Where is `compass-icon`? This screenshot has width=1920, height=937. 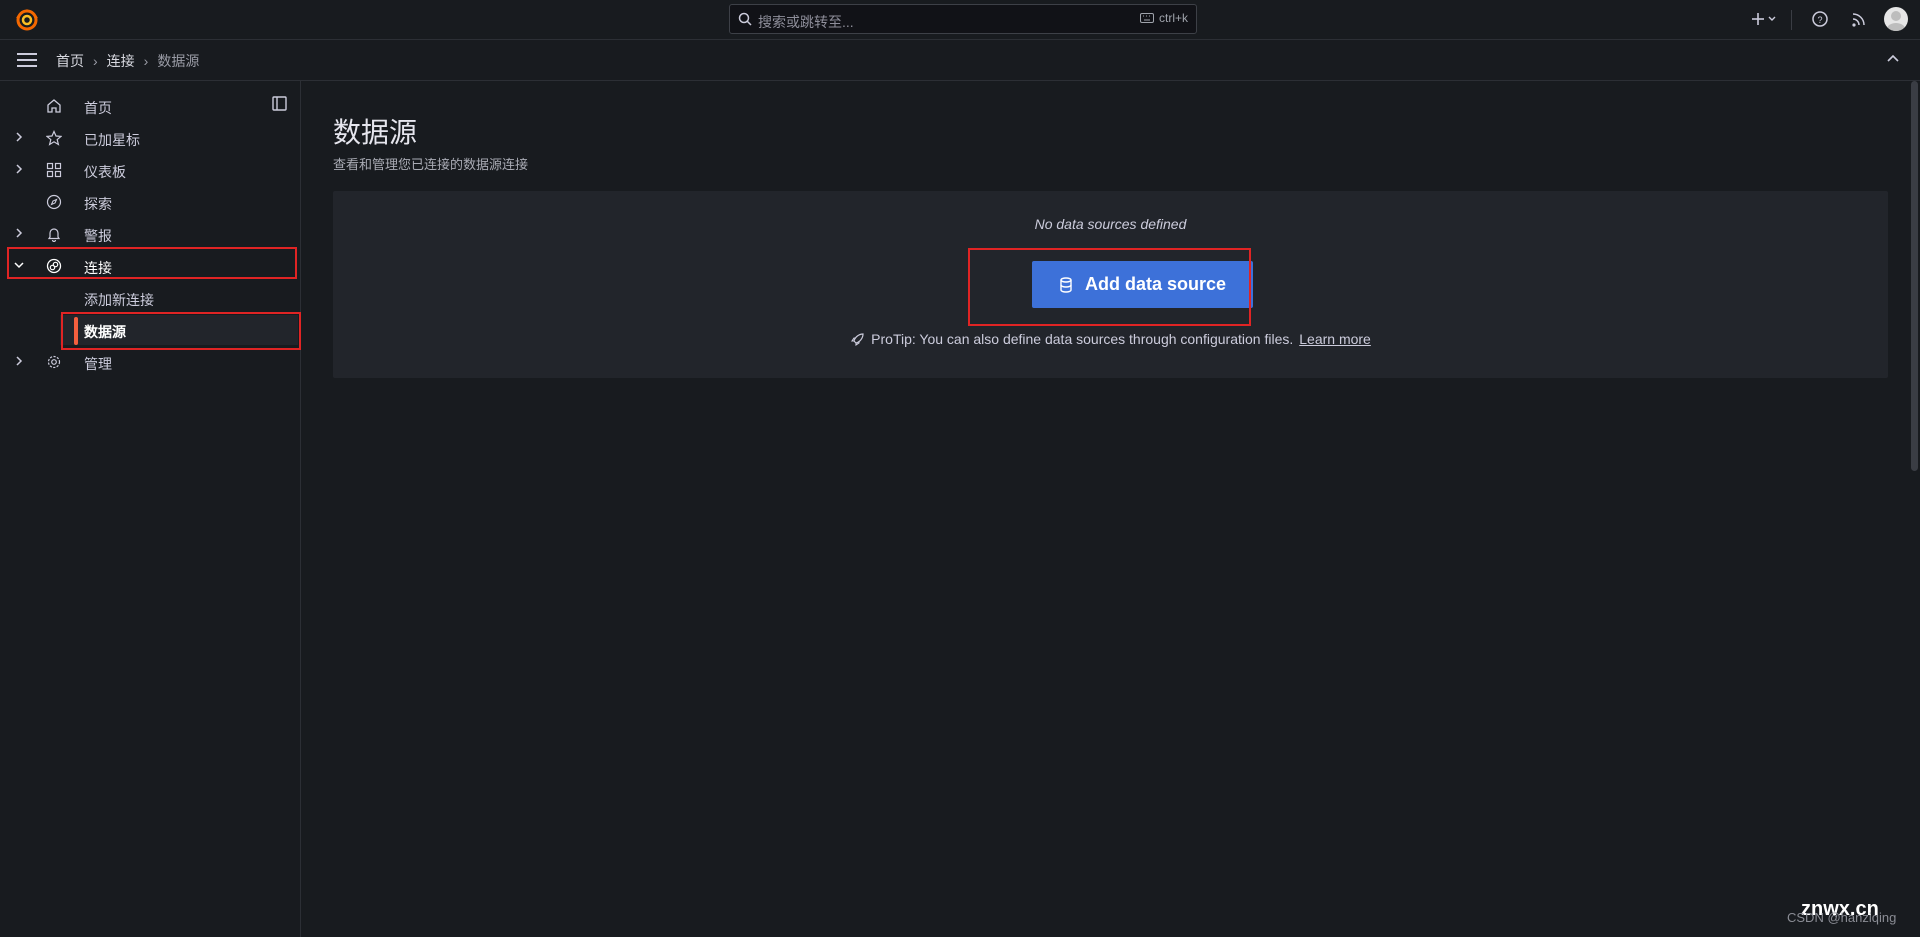
compass-icon is located at coordinates (54, 202).